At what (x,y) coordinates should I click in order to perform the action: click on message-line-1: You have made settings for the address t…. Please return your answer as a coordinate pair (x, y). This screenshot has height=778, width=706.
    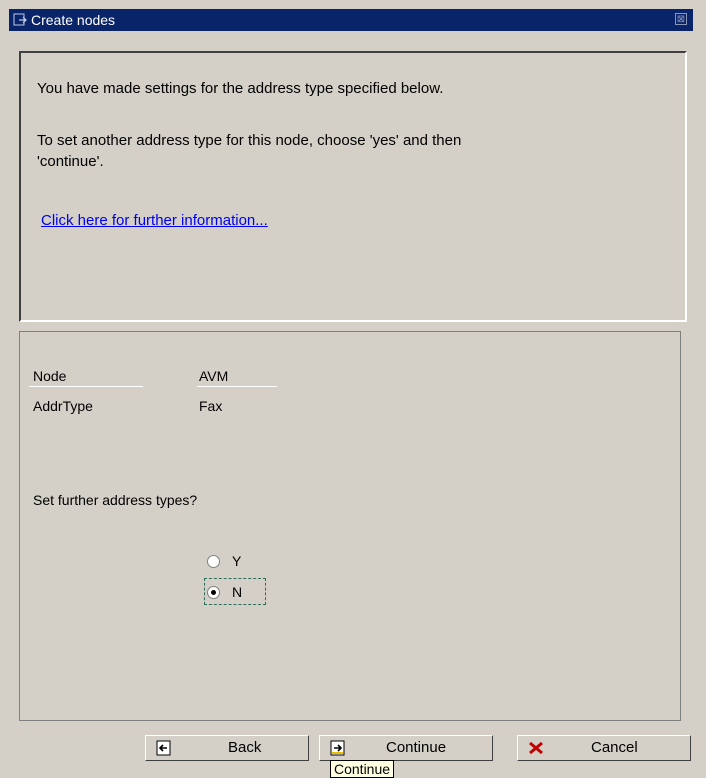
    Looking at the image, I should click on (240, 88).